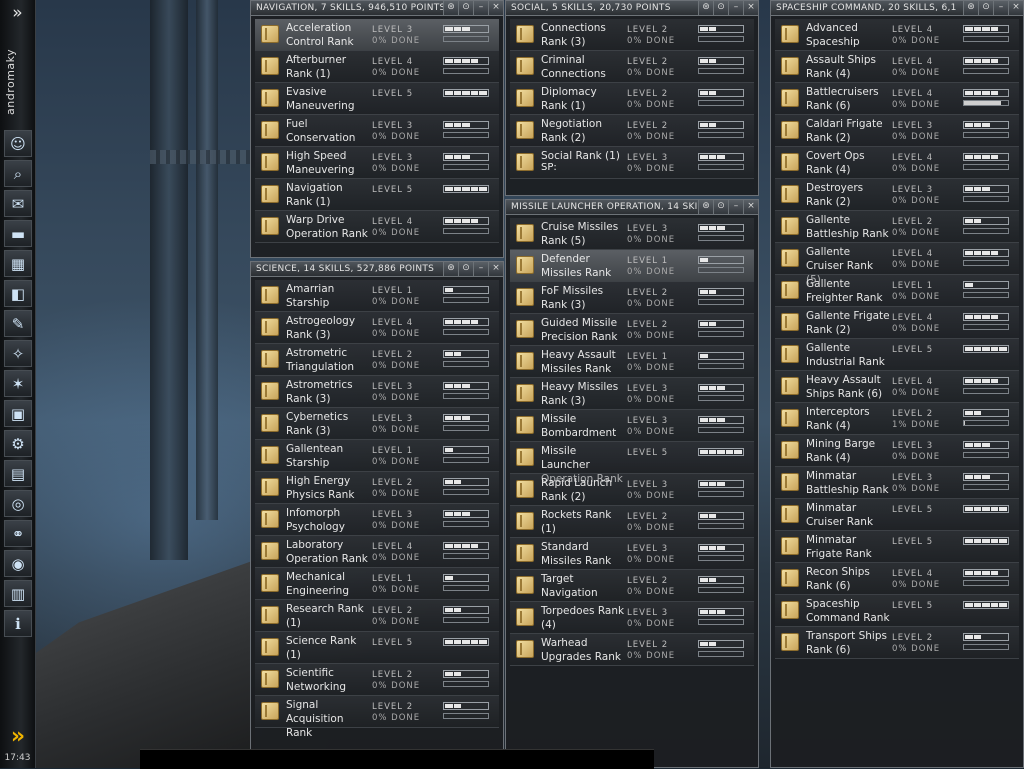 This screenshot has width=1024, height=769. Describe the element at coordinates (897, 163) in the screenshot. I see `skill-row: Covert Ops Rank (4)LEVEL 40% DONE` at that location.